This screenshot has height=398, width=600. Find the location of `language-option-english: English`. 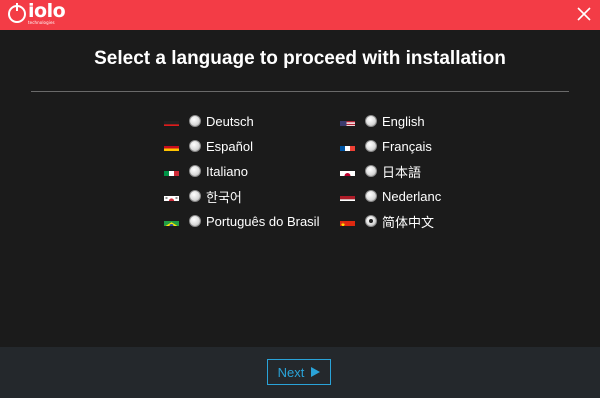

language-option-english: English is located at coordinates (382, 121).